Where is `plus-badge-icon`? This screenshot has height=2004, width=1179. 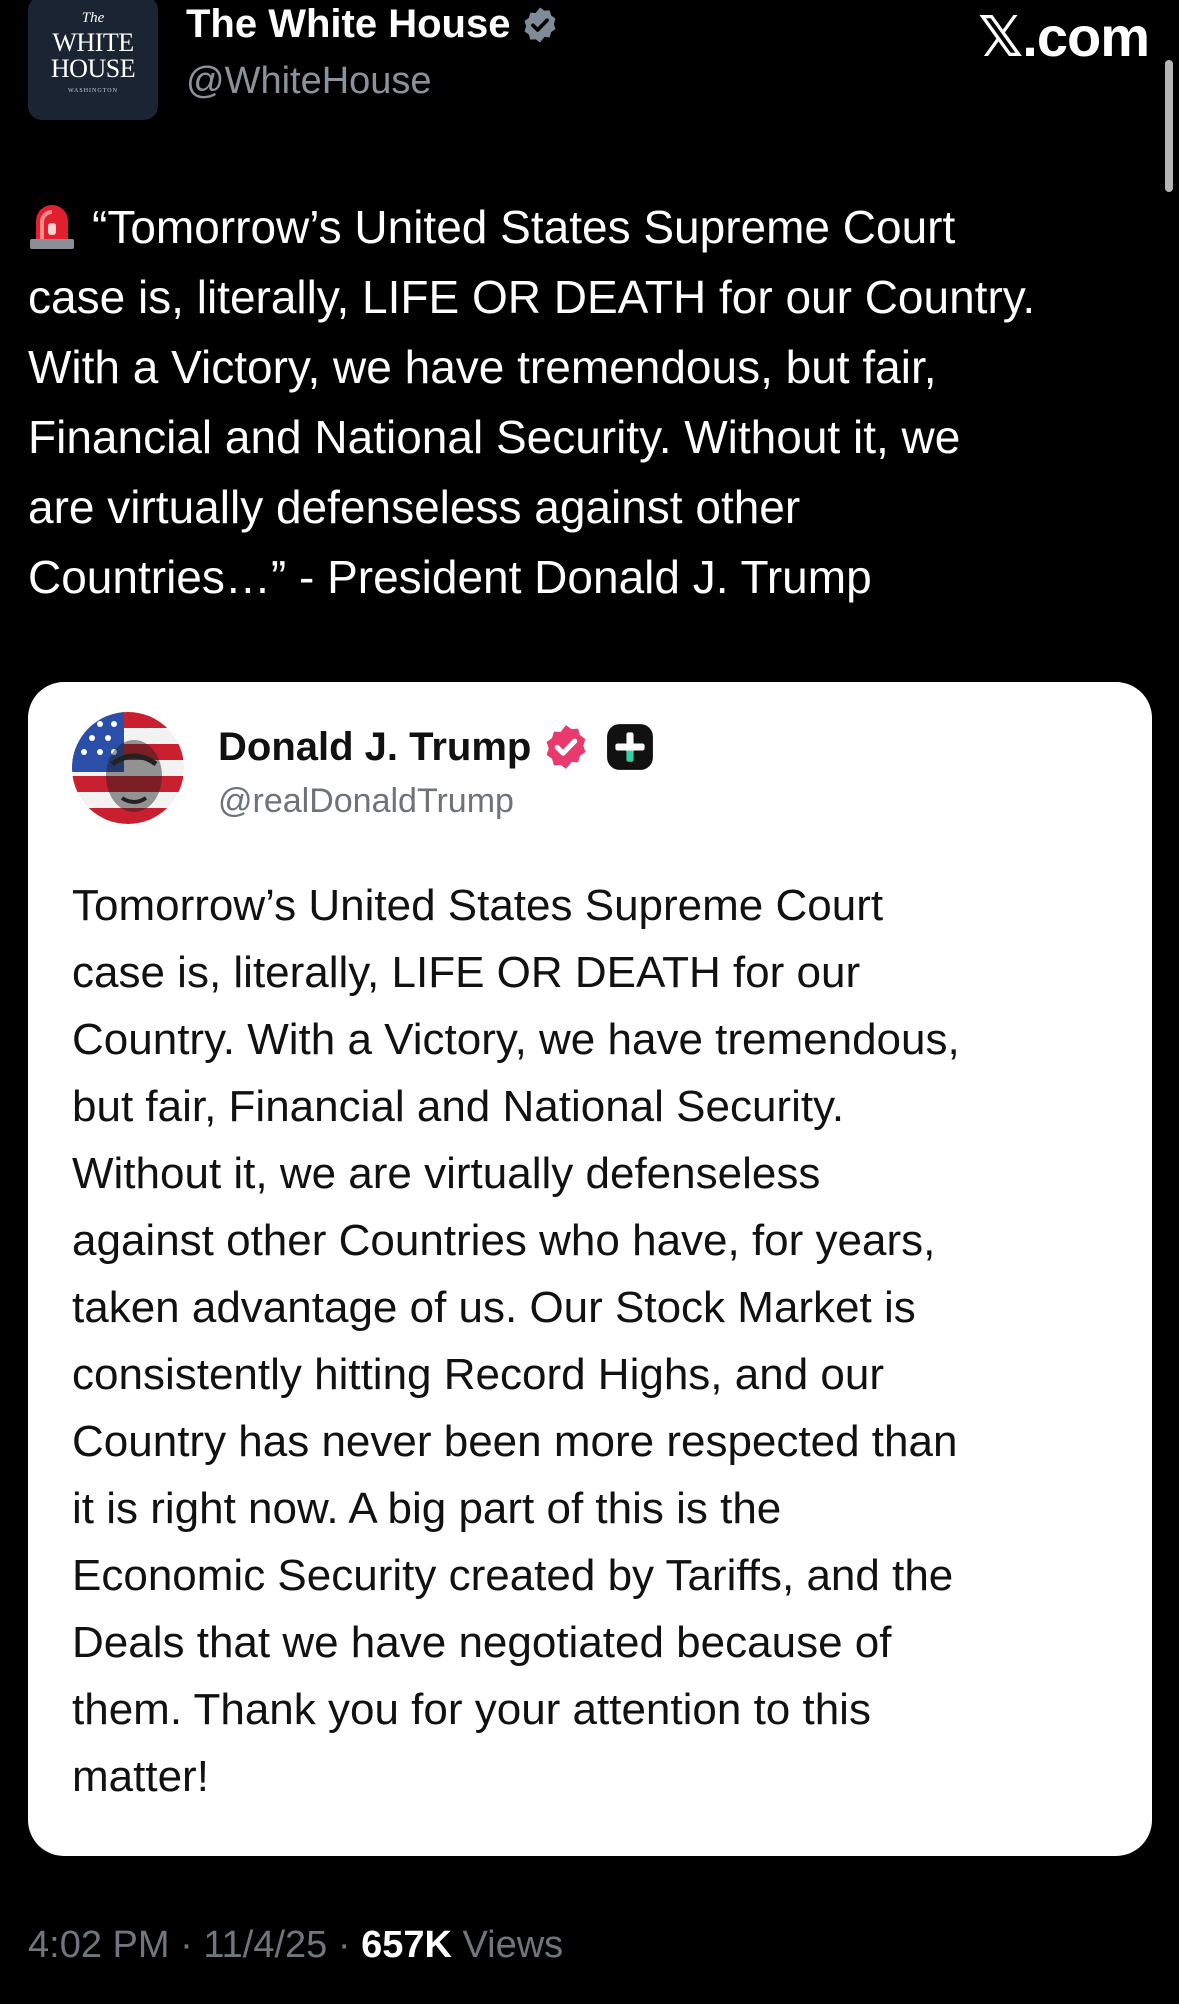 plus-badge-icon is located at coordinates (630, 747).